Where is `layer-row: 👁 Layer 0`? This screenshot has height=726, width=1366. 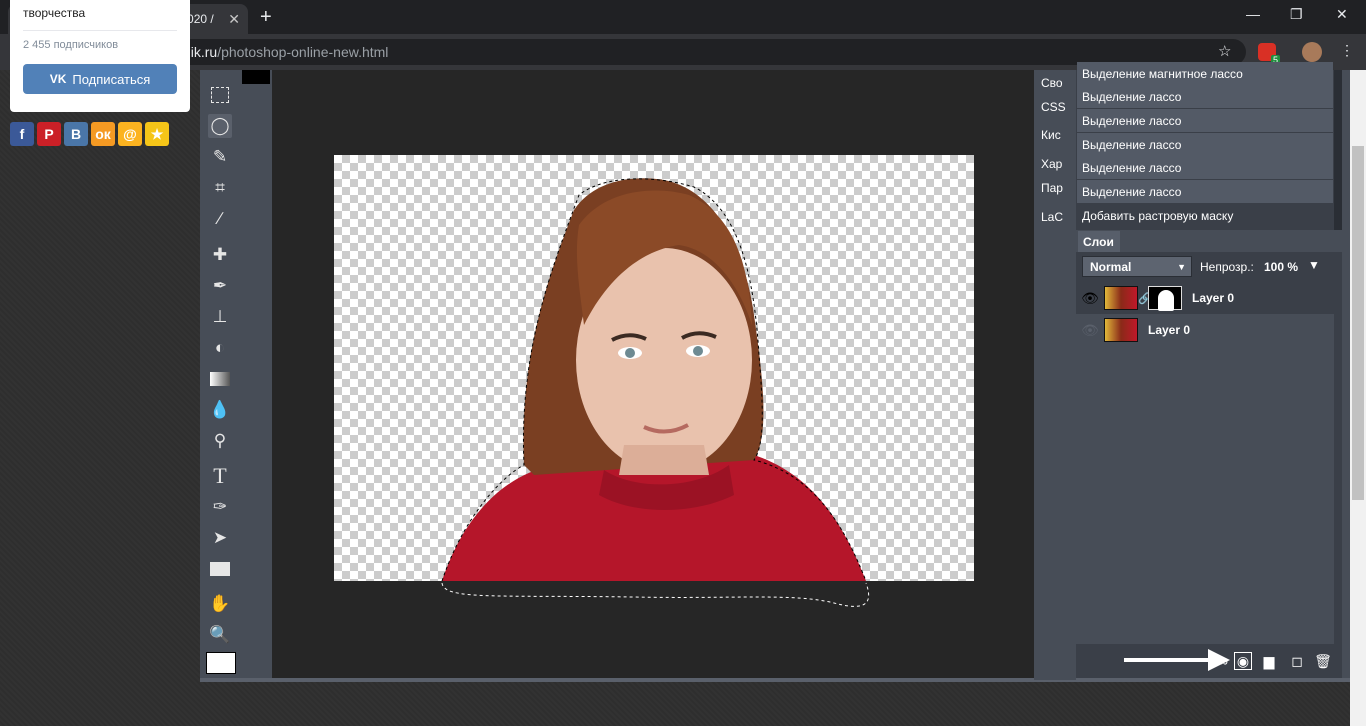 layer-row: 👁 Layer 0 is located at coordinates (1205, 330).